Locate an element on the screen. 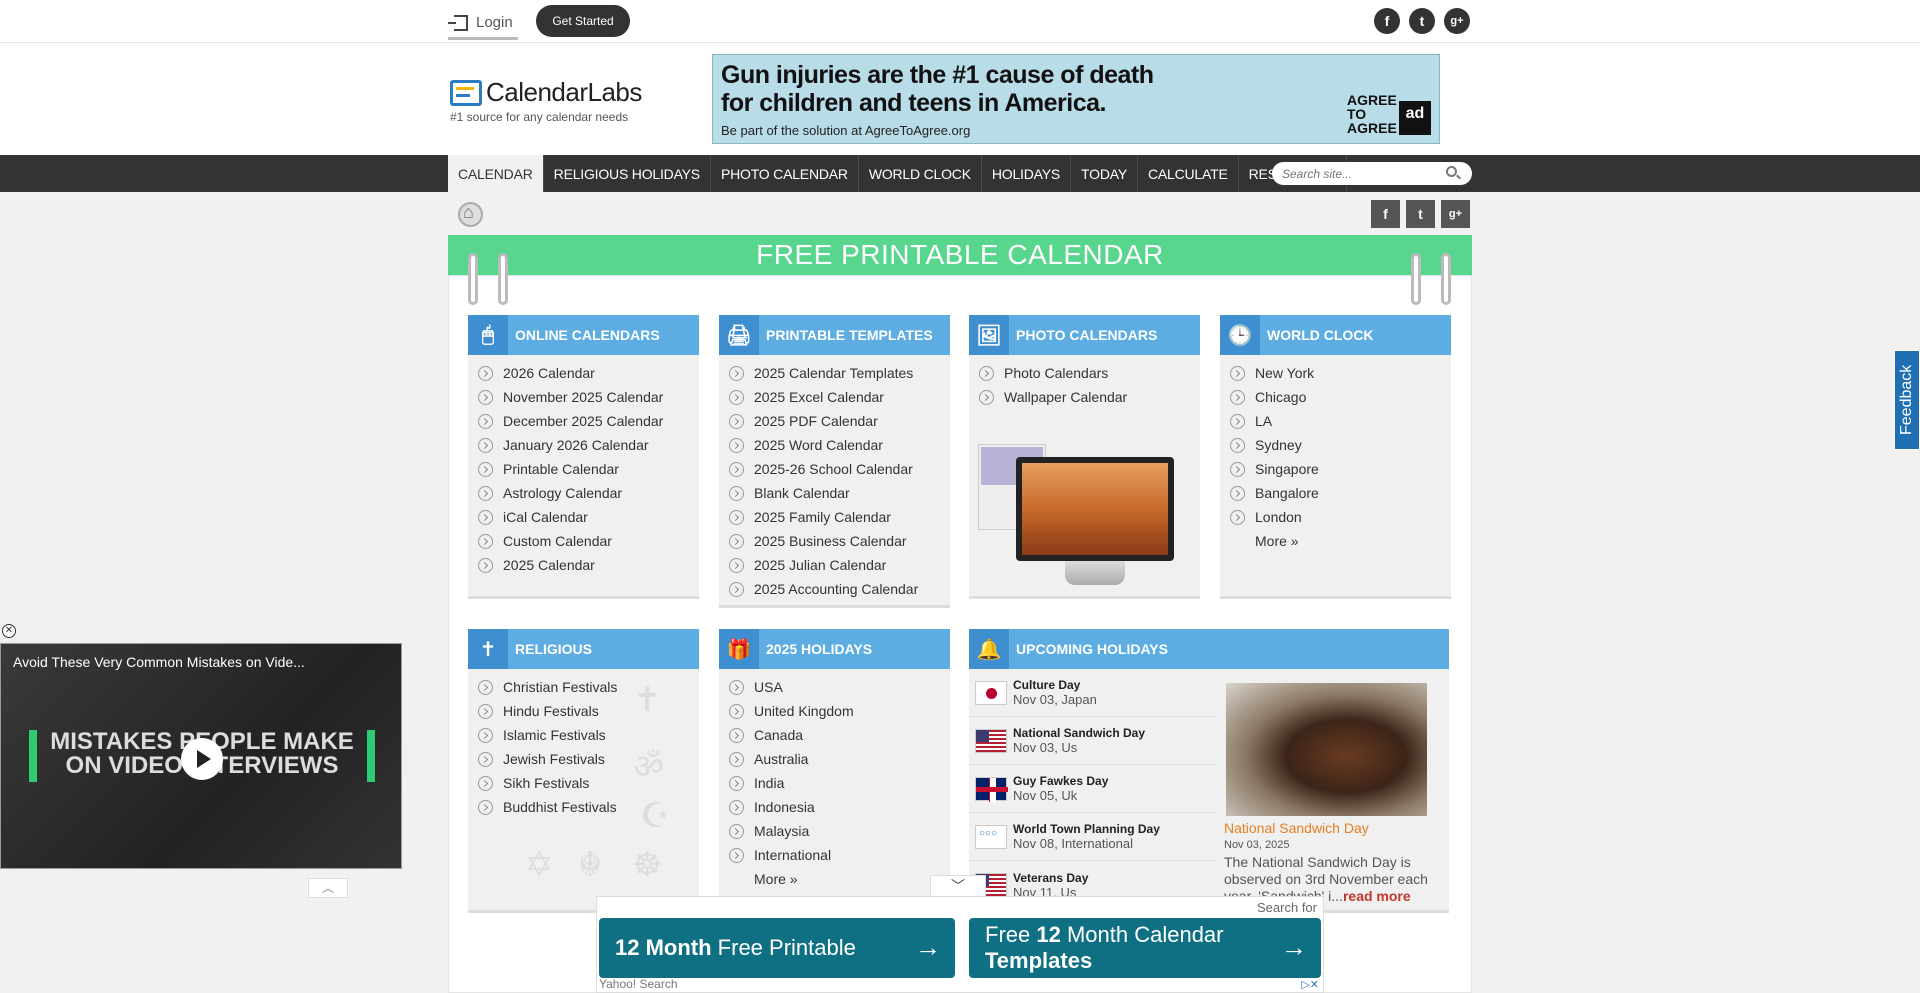 This screenshot has width=1920, height=993. list-item: Blank Calendar is located at coordinates (839, 493).